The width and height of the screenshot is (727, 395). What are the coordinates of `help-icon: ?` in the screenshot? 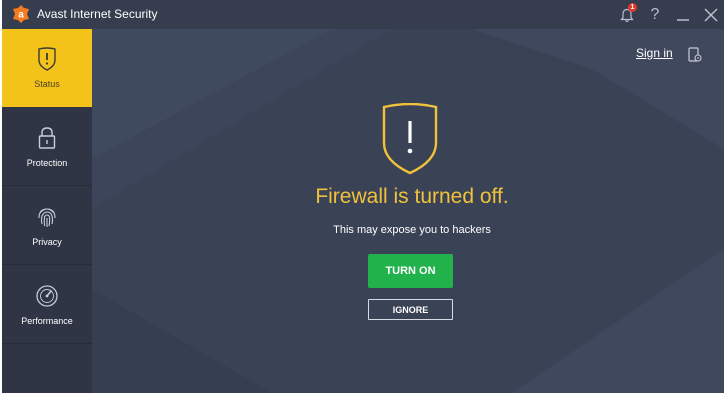 It's located at (655, 14).